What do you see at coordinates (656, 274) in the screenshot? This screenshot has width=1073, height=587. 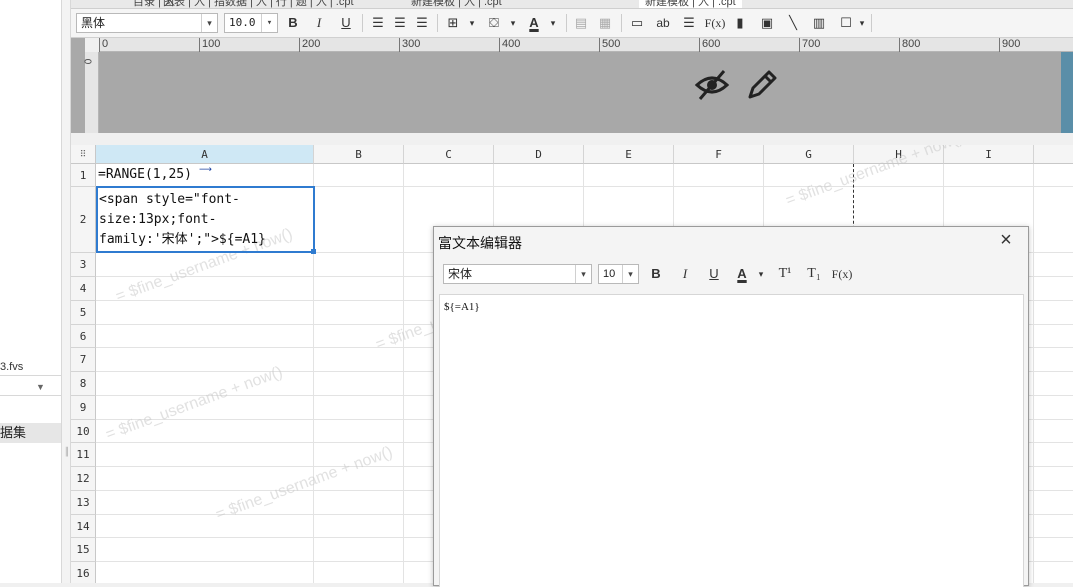 I see `dialog-bold-button: B` at bounding box center [656, 274].